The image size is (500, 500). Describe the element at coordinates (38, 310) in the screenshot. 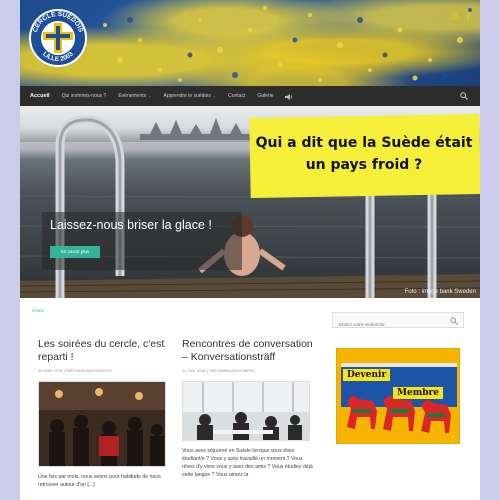

I see `breadcrumb: Home` at that location.